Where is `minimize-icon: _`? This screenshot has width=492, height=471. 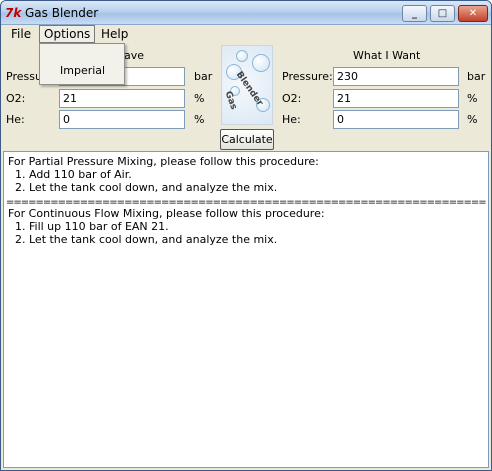 minimize-icon: _ is located at coordinates (414, 13).